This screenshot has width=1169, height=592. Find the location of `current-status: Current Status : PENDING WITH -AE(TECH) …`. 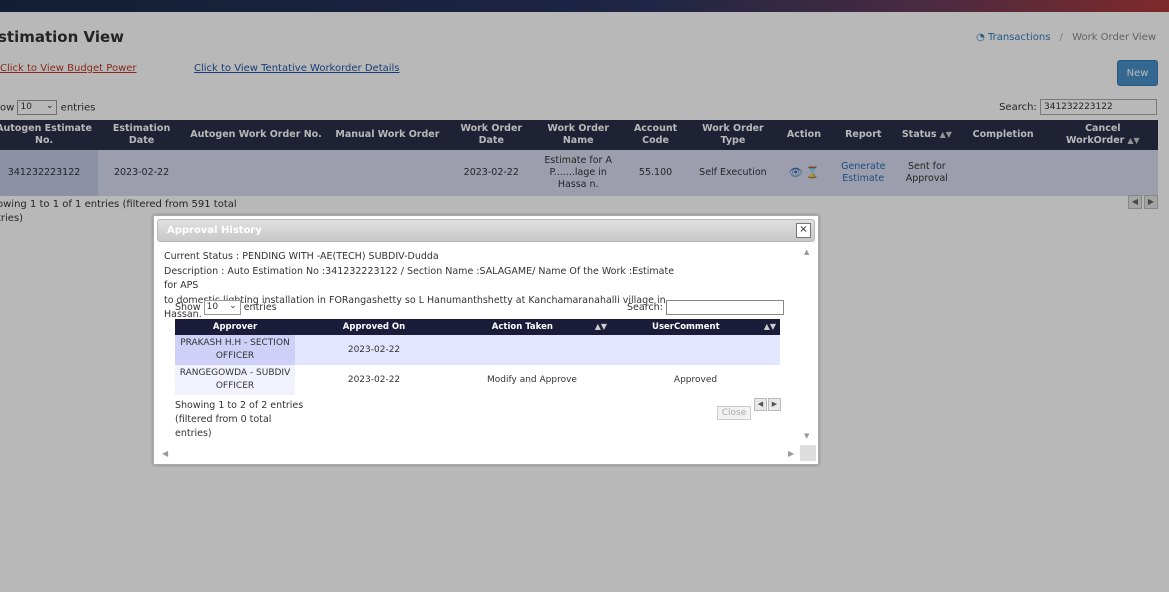

current-status: Current Status : PENDING WITH -AE(TECH) … is located at coordinates (301, 256).